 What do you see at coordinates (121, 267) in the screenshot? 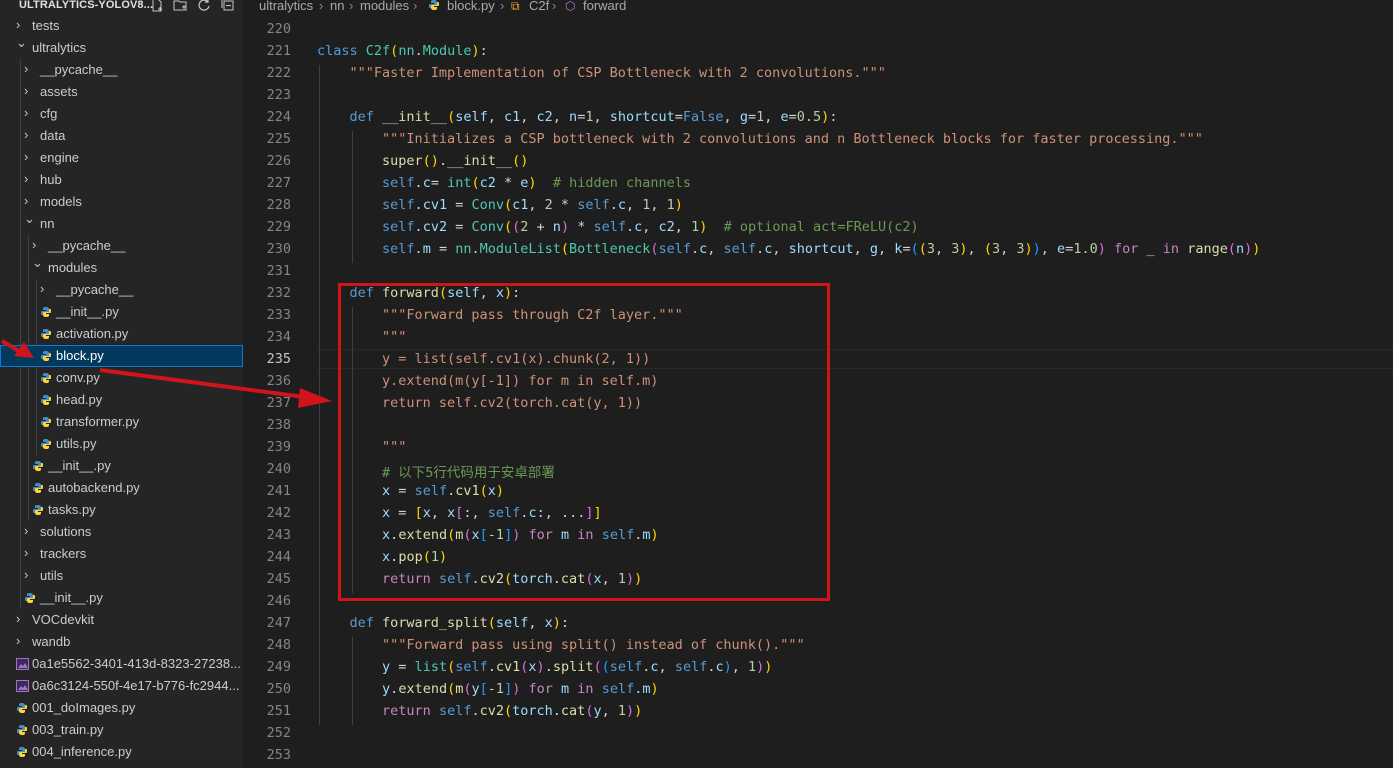
I see `tree-item-modules: ⌄ modules` at bounding box center [121, 267].